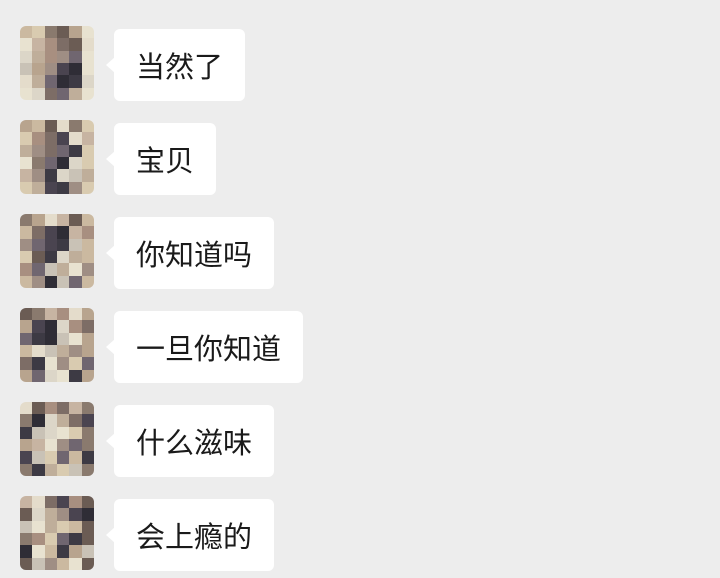 The height and width of the screenshot is (578, 720). Describe the element at coordinates (194, 255) in the screenshot. I see `message-text: 你知道吗` at that location.